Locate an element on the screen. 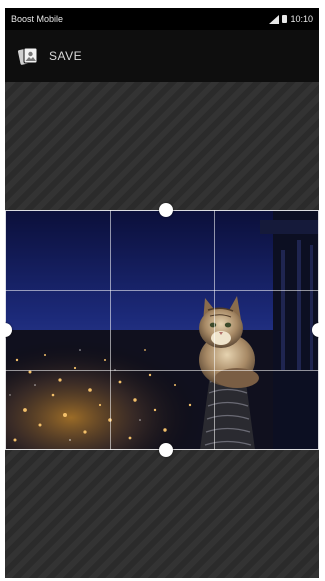  photos-icon is located at coordinates (27, 56).